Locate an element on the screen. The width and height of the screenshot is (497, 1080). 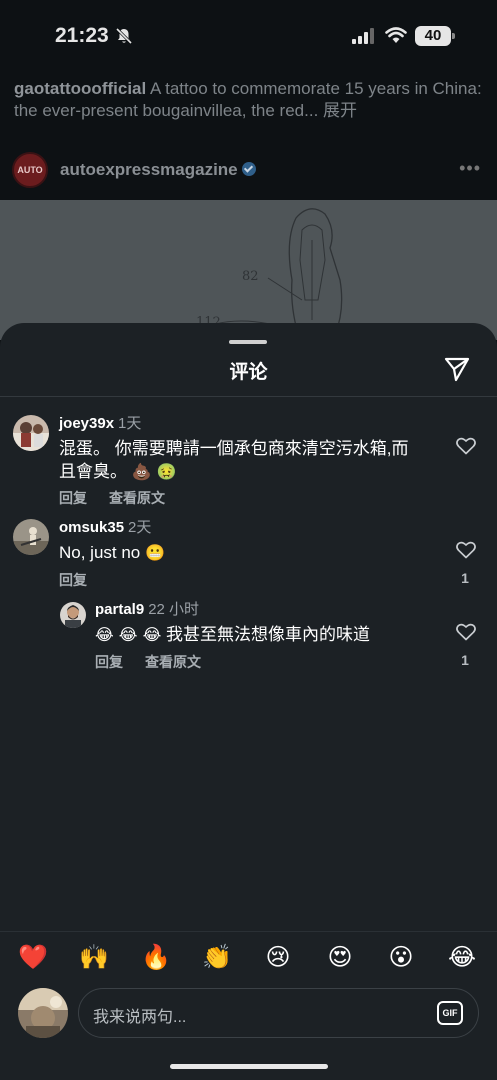
comment-username: joey39x is located at coordinates (86, 423).